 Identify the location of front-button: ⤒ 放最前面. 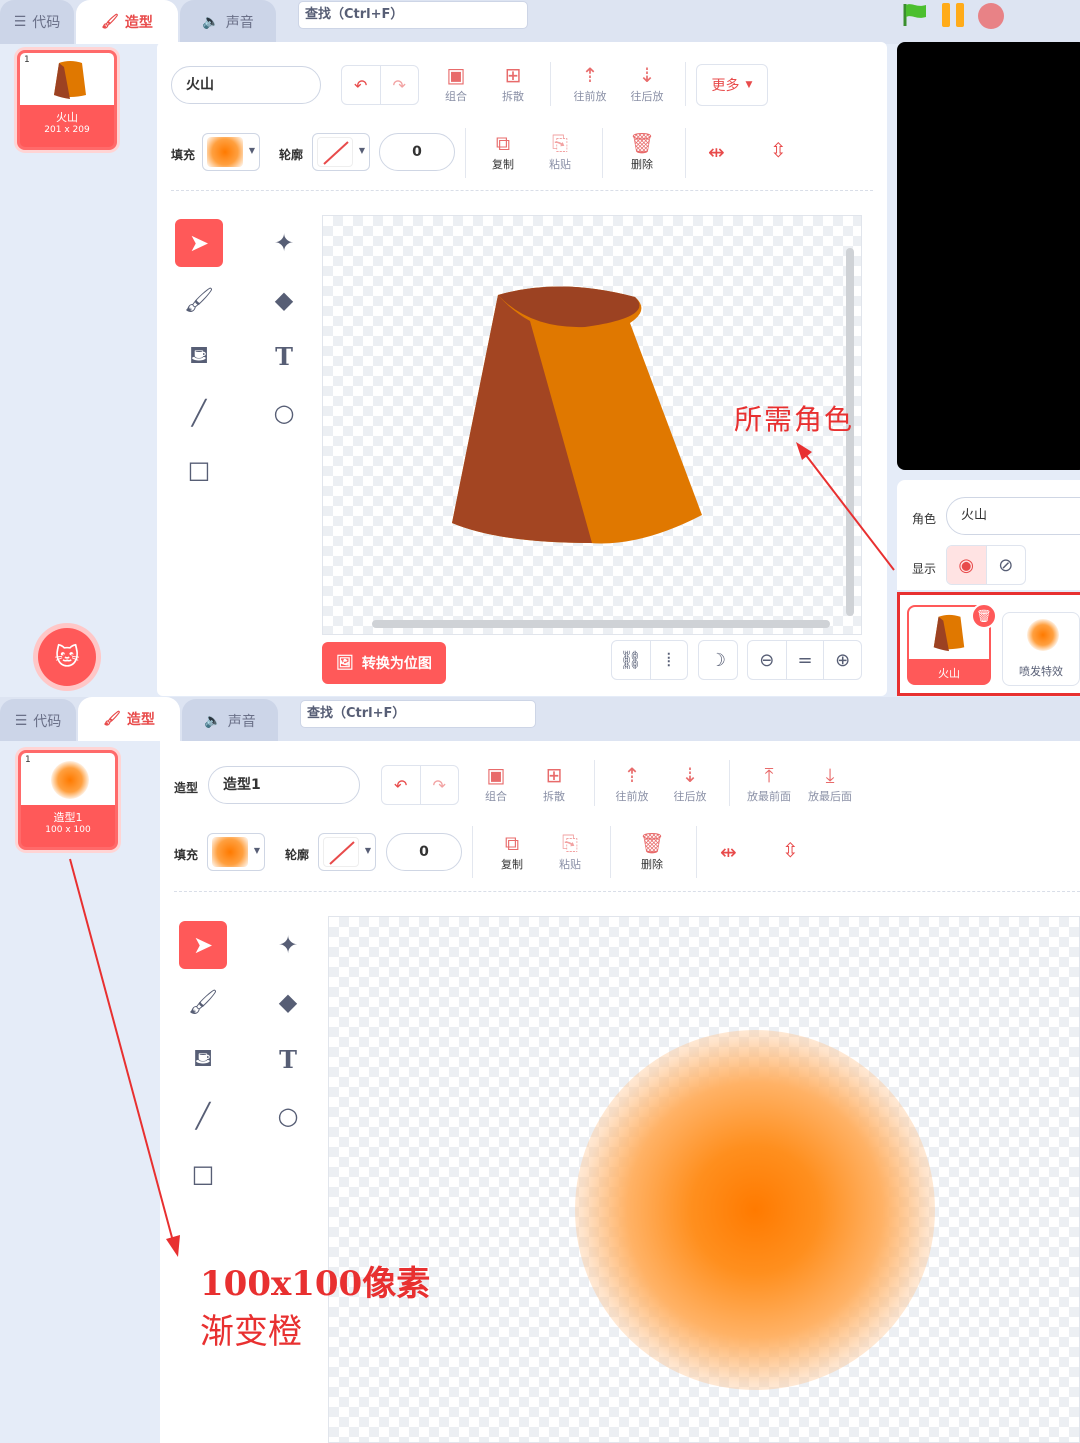
(769, 783).